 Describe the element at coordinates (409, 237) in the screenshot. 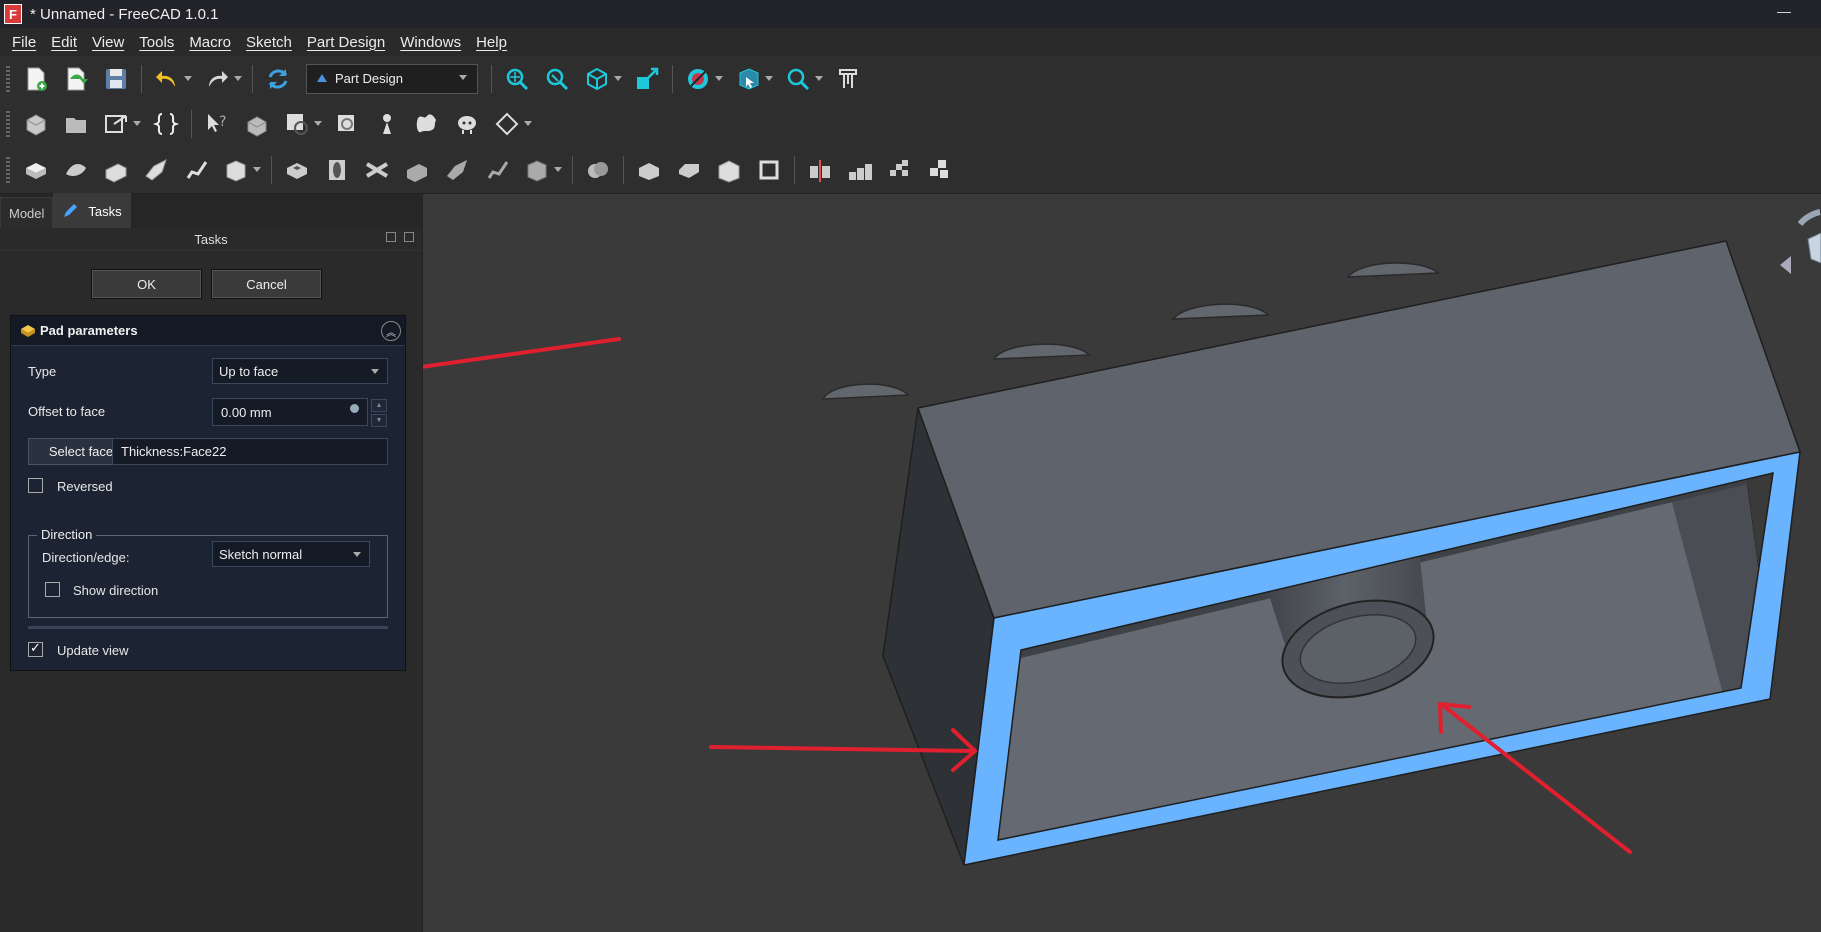

I see `float-icon` at that location.